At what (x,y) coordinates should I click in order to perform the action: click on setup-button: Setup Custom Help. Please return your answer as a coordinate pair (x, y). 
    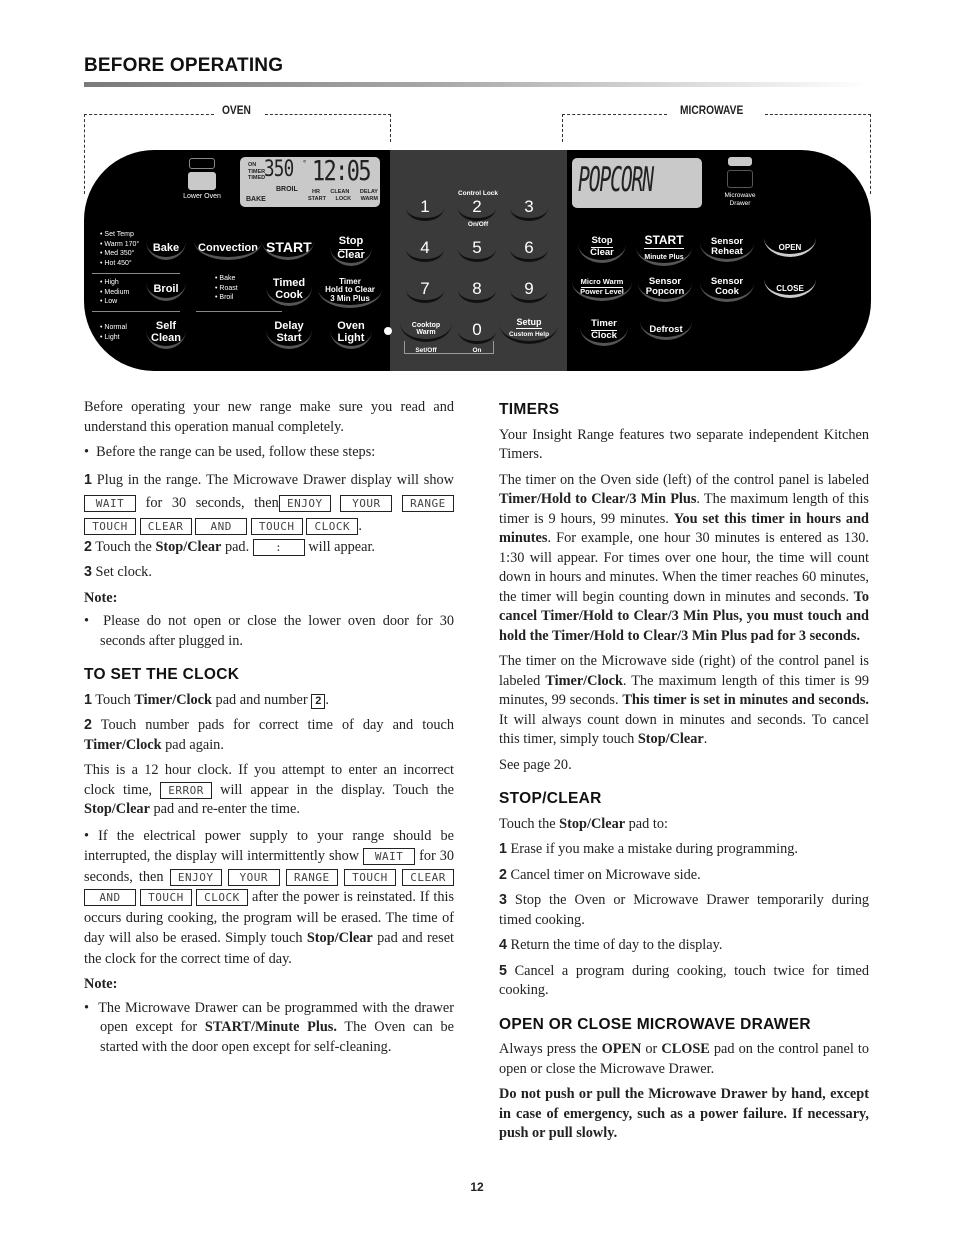
    Looking at the image, I should click on (529, 331).